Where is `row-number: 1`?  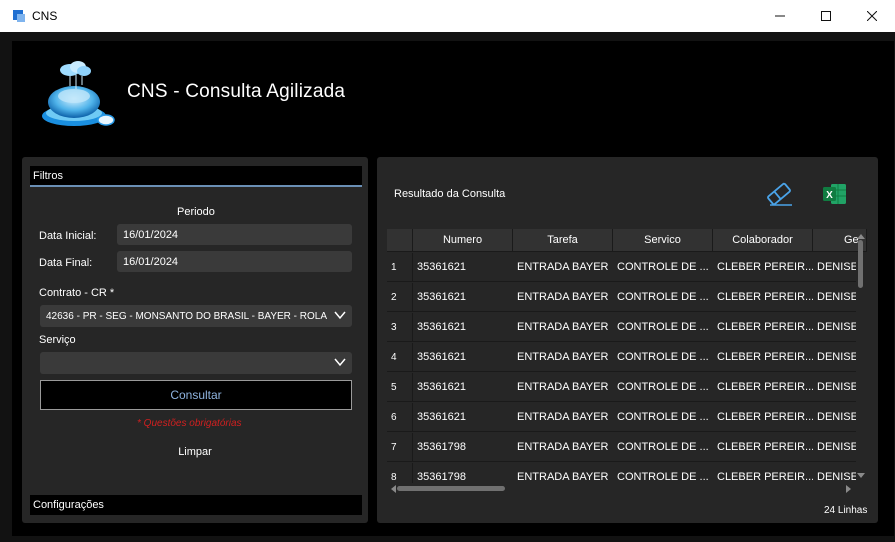 row-number: 1 is located at coordinates (400, 267).